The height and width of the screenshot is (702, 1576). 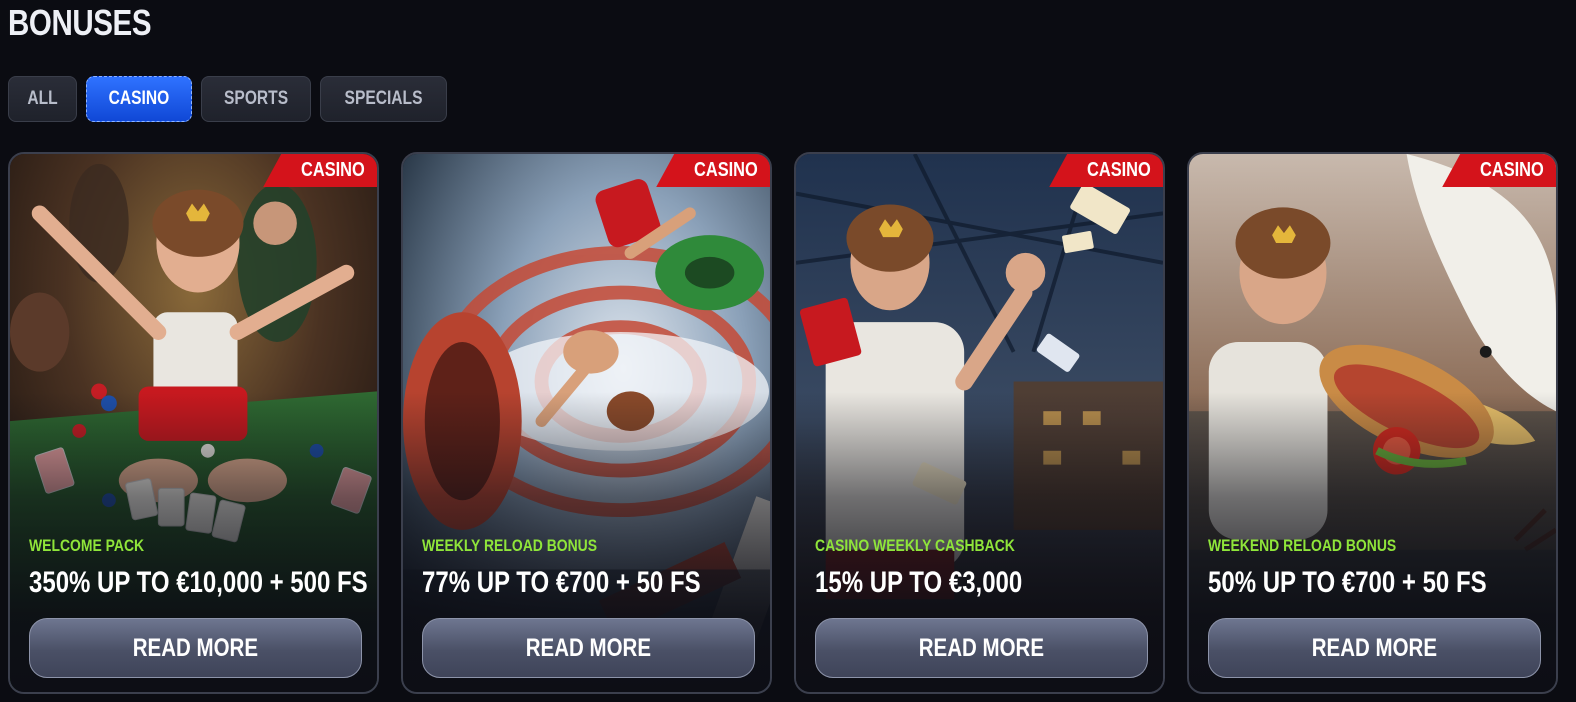 I want to click on tab-sports: SPORTS, so click(x=255, y=99).